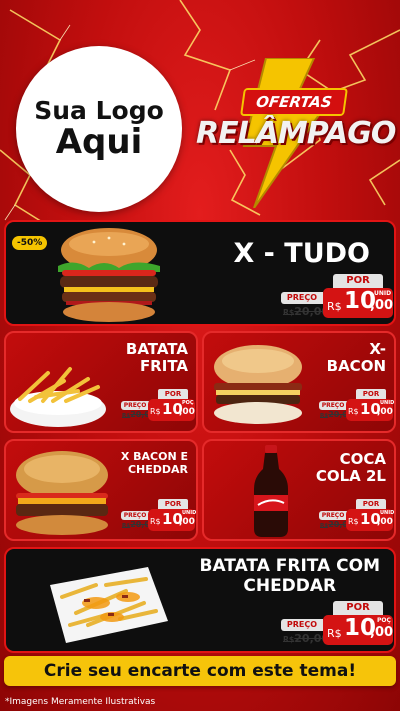 The height and width of the screenshot is (711, 400). I want to click on product-name-line2: FRITA, so click(163, 366).